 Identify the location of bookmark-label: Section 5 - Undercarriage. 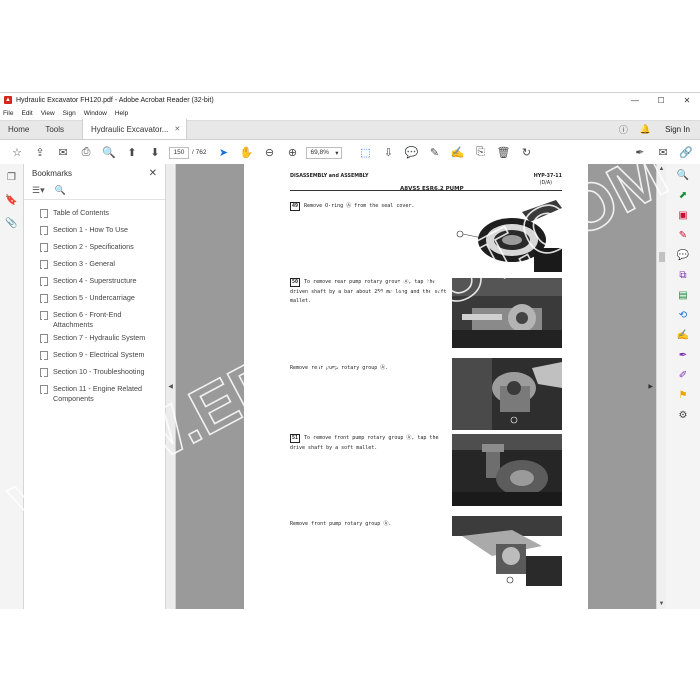
(94, 297).